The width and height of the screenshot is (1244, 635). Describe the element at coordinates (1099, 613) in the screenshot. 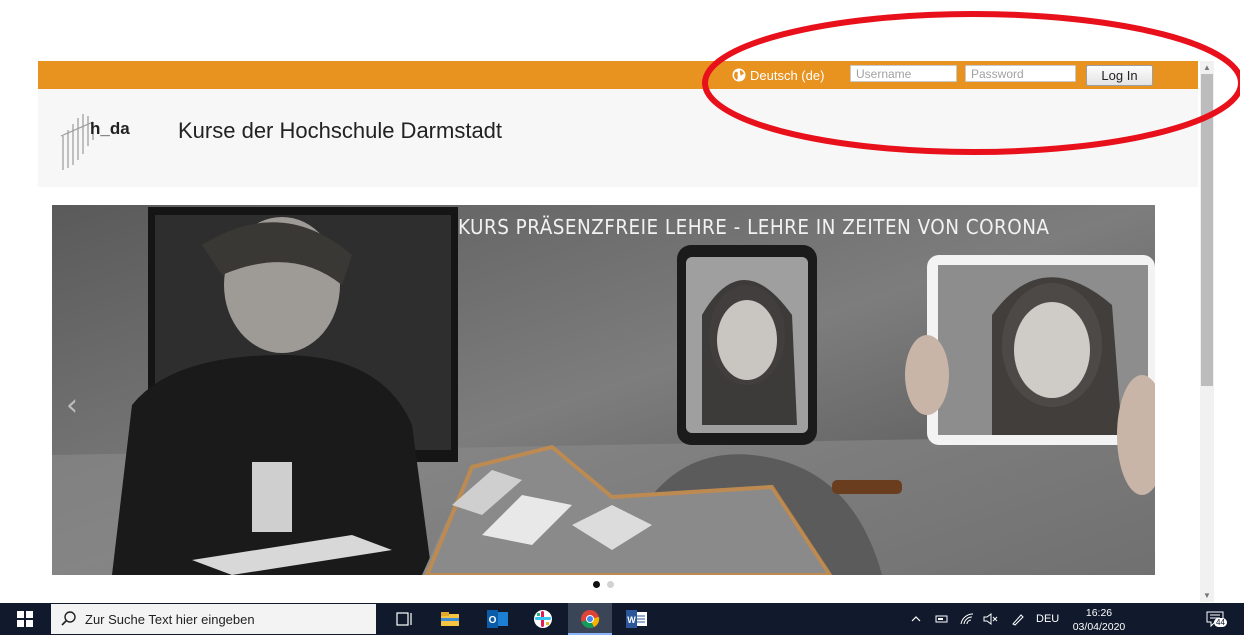

I see `clock-time: 16:26` at that location.